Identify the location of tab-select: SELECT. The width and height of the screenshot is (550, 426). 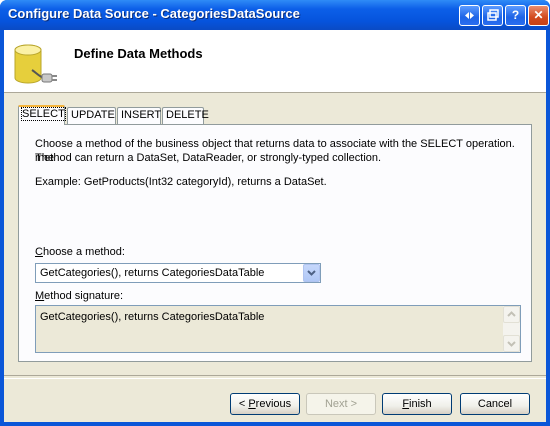
(42, 115).